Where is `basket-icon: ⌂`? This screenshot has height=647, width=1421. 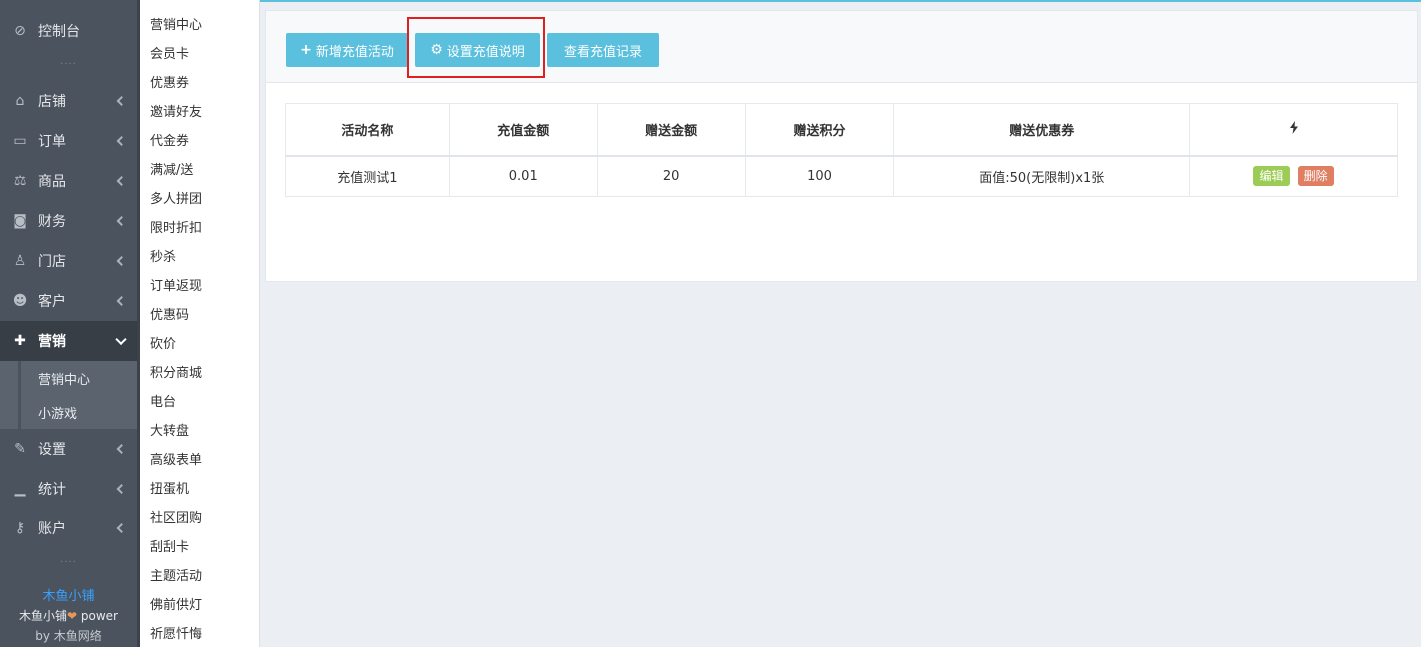 basket-icon: ⌂ is located at coordinates (20, 101).